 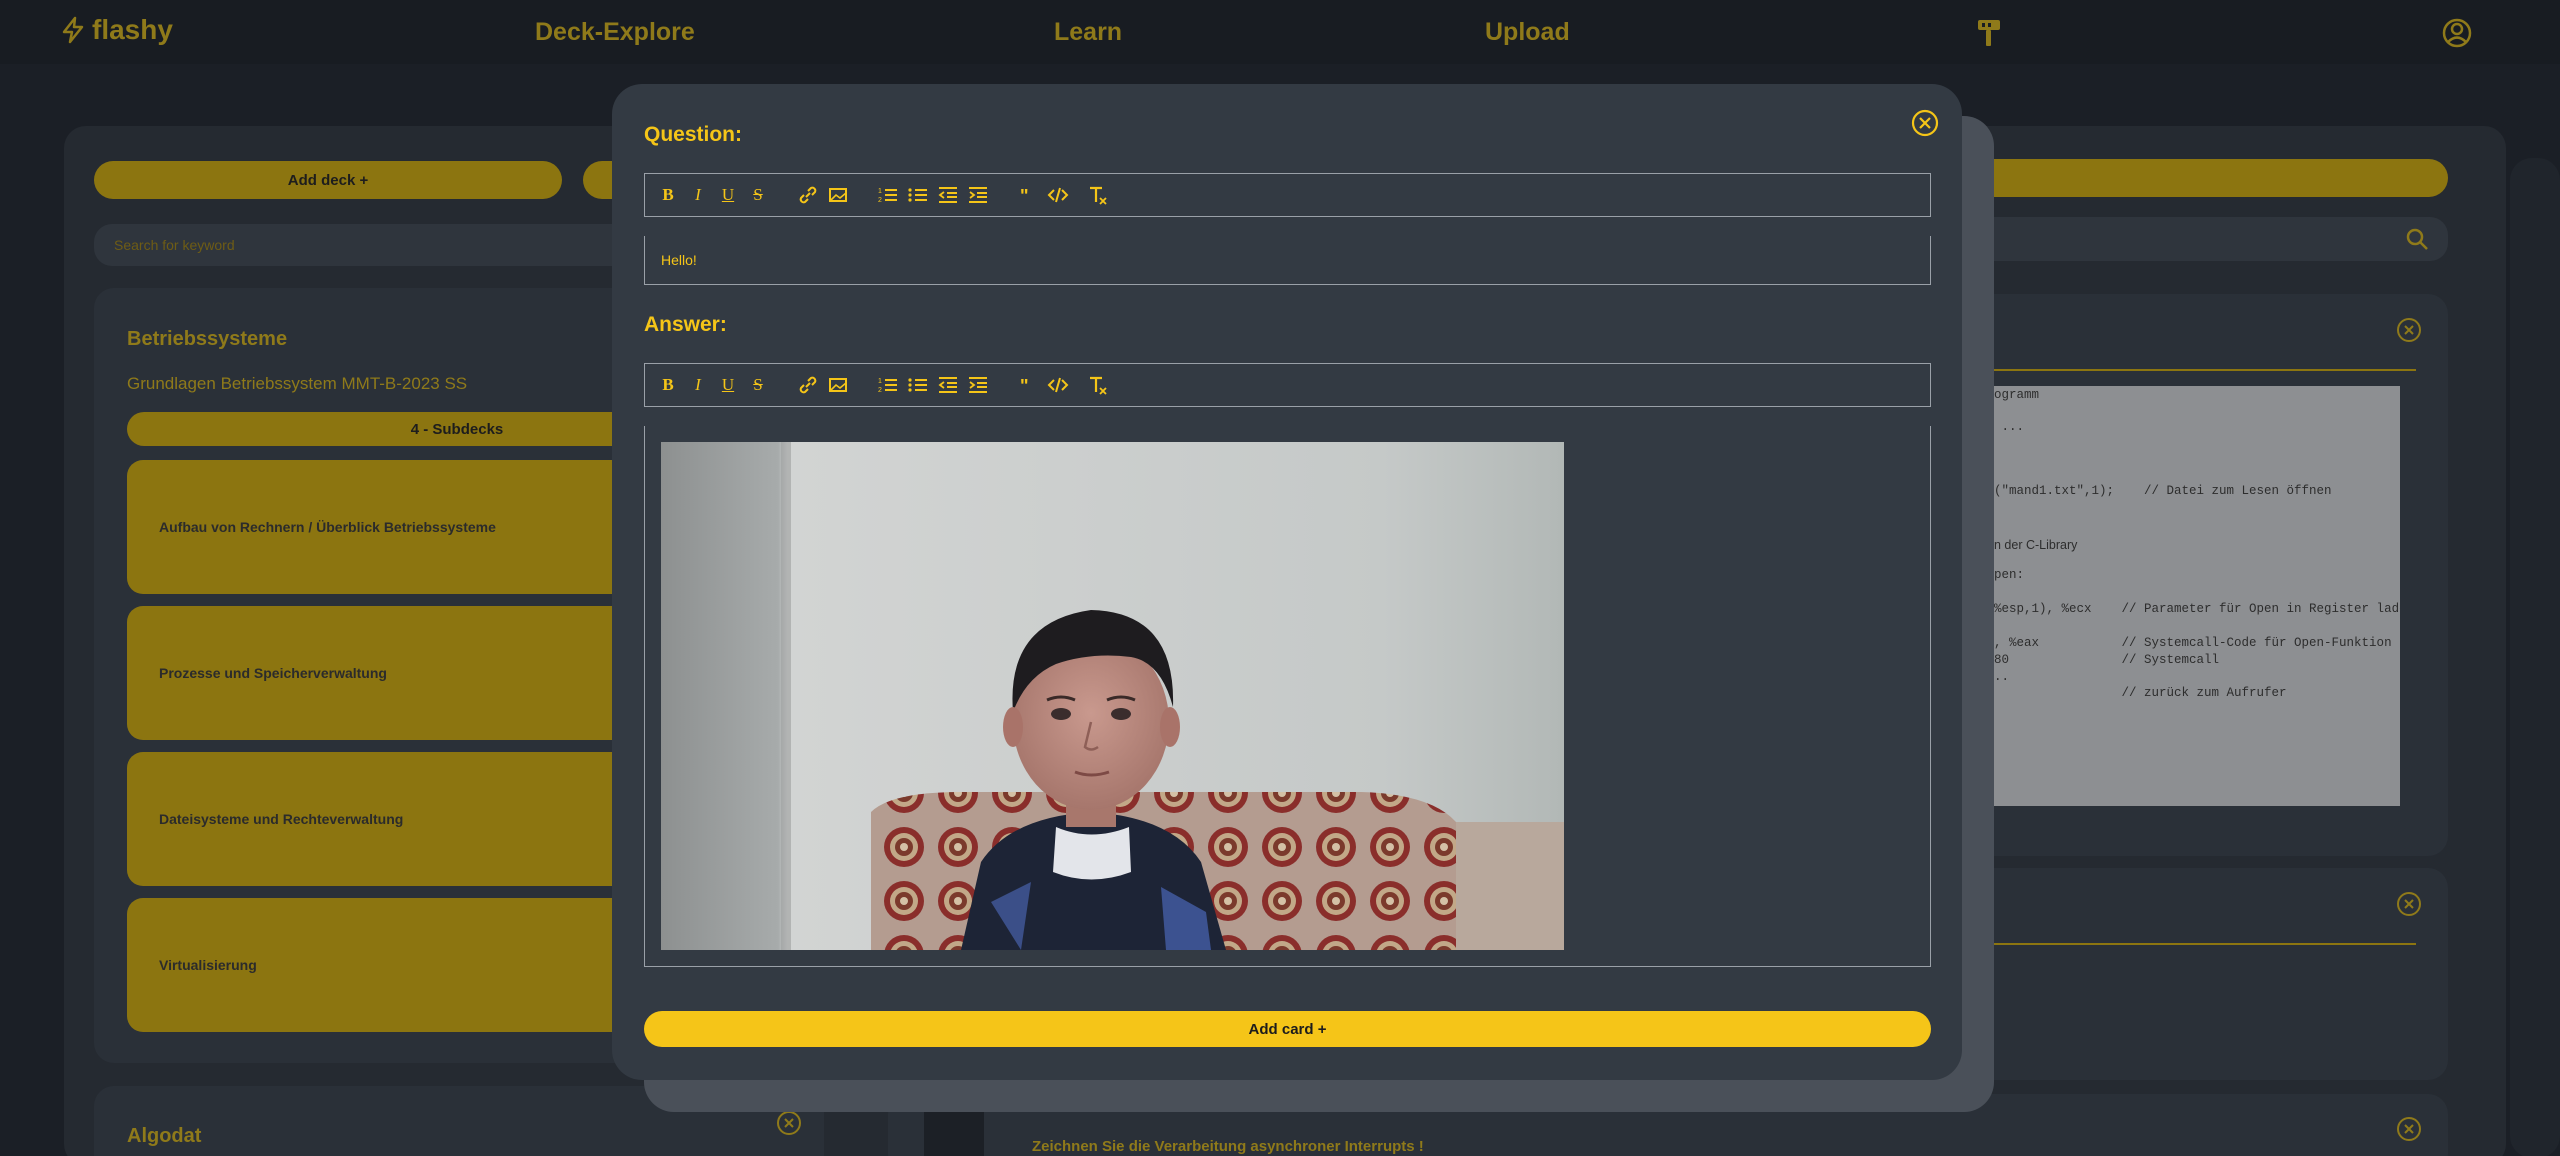 I want to click on answer-toolbar: B I U S 12 ", so click(x=1287, y=385).